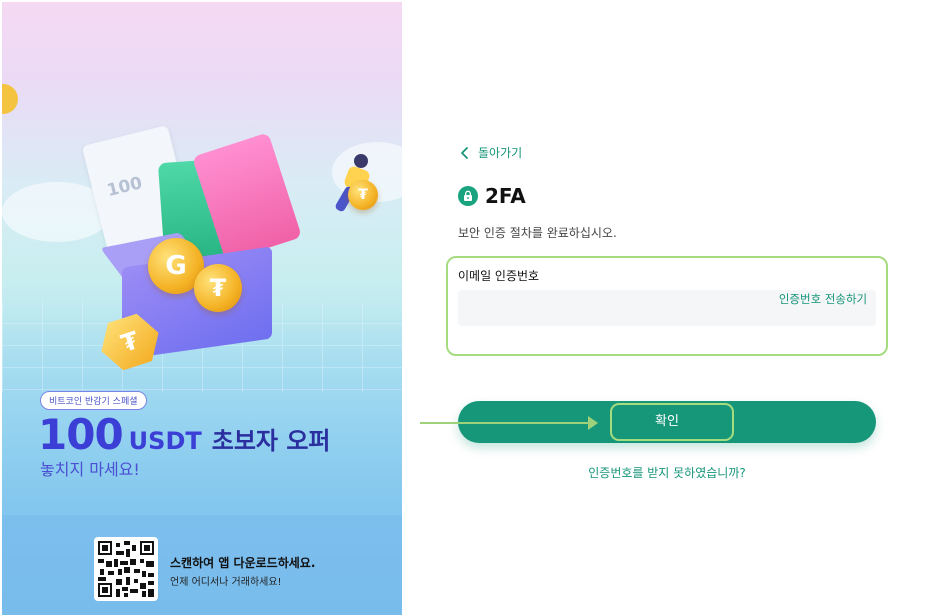  What do you see at coordinates (672, 422) in the screenshot?
I see `confirm-button-highlight` at bounding box center [672, 422].